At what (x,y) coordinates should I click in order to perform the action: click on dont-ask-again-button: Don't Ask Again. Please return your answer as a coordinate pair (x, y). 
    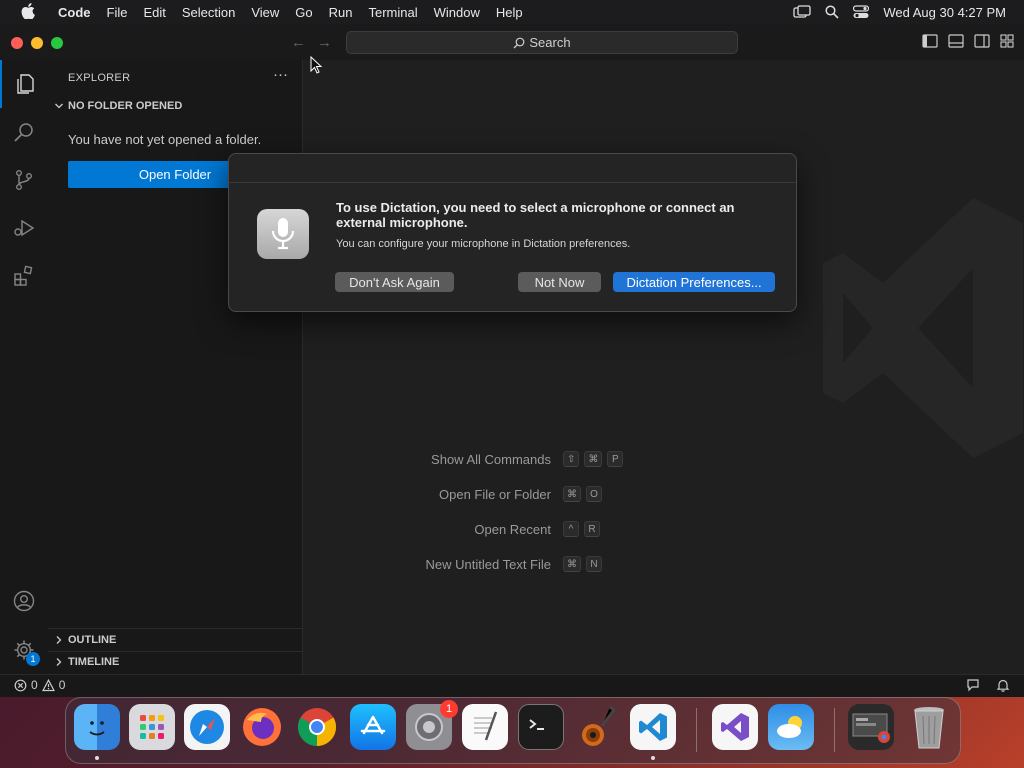
    Looking at the image, I should click on (394, 282).